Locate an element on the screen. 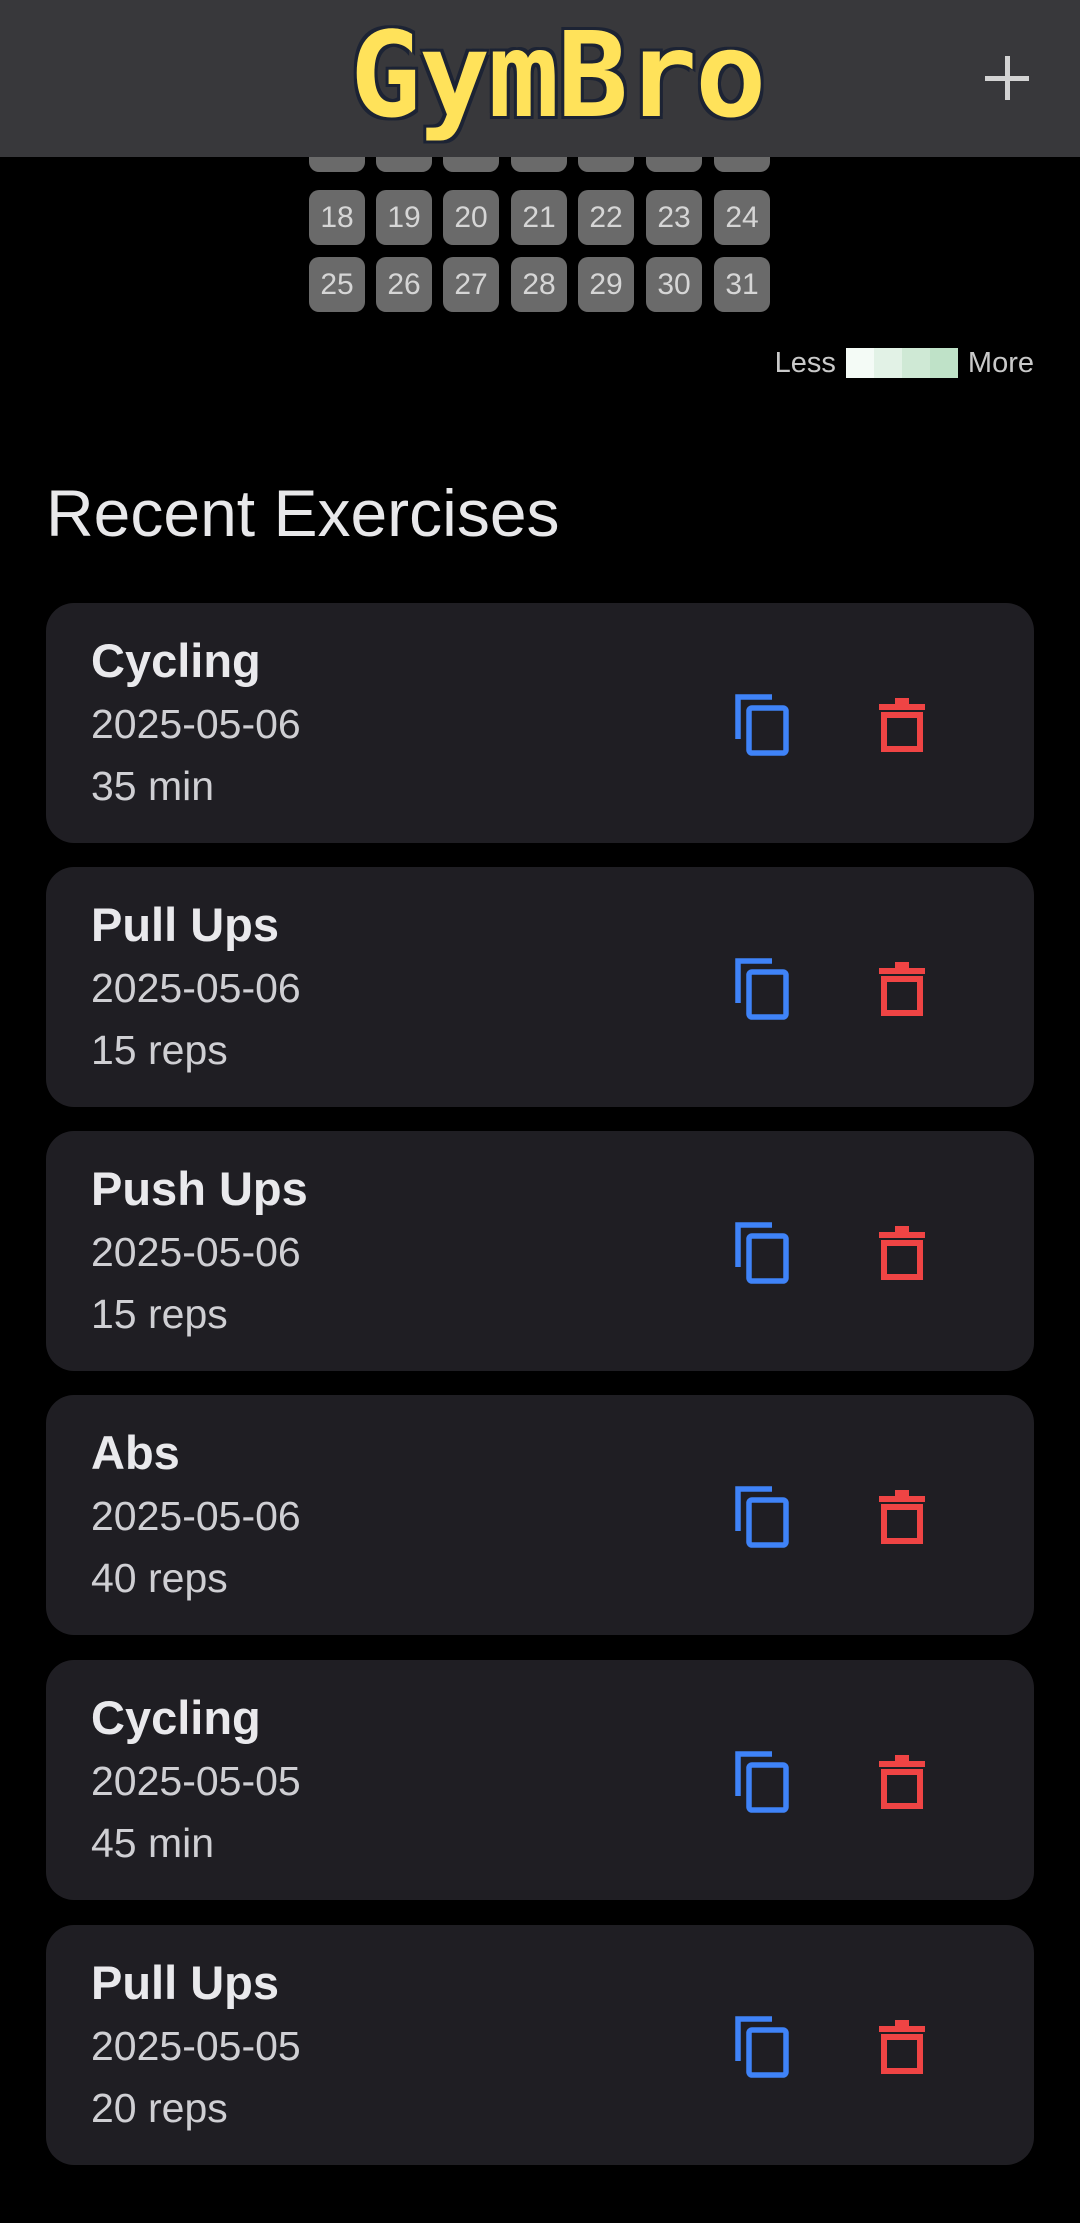  exercise-card: Push Ups 2025-05-06 15 reps is located at coordinates (540, 1251).